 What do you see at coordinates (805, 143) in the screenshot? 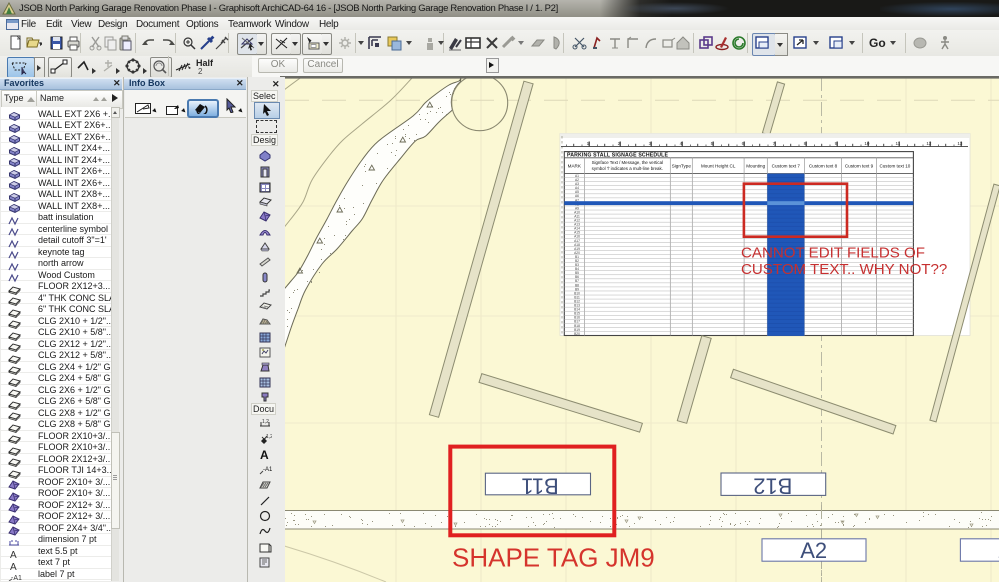
I see `svg-text: 8` at bounding box center [805, 143].